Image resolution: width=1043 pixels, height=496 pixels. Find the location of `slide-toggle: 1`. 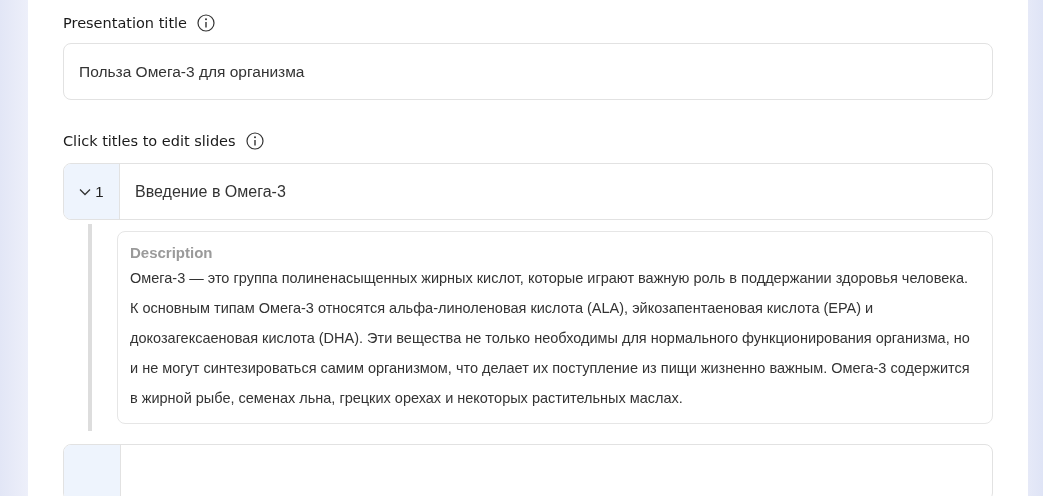

slide-toggle: 1 is located at coordinates (92, 191).